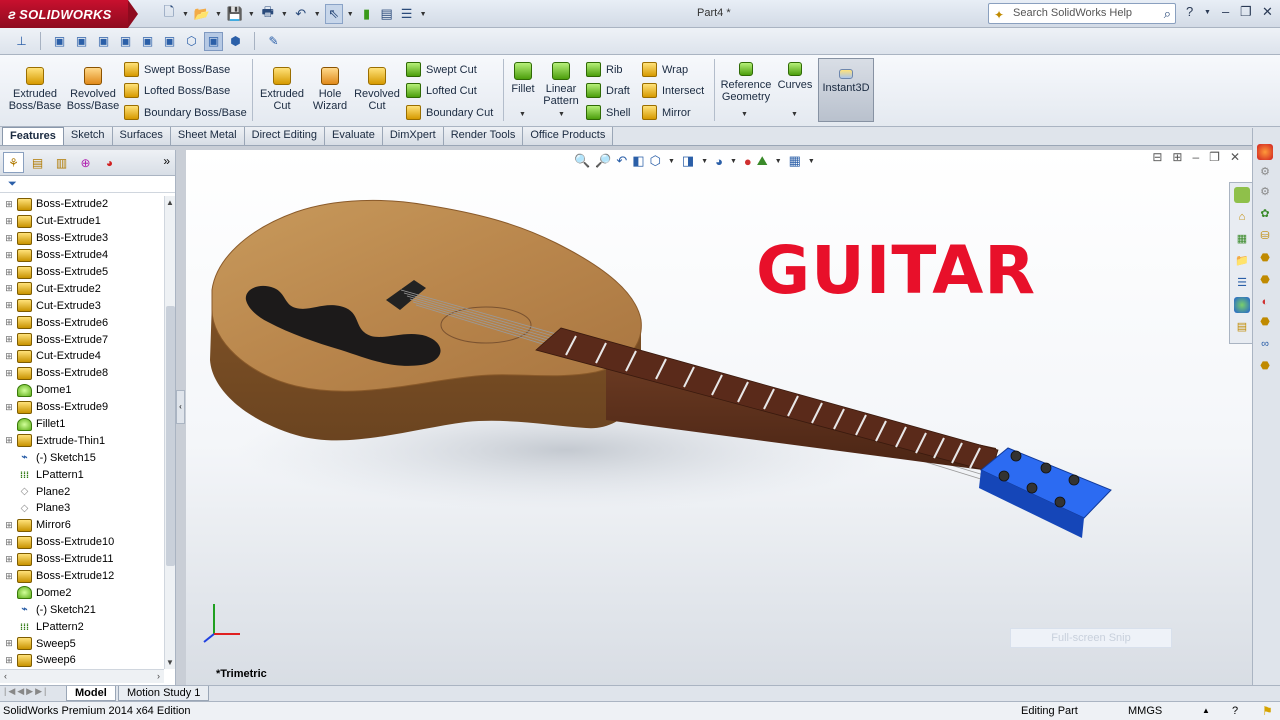 This screenshot has width=1280, height=720. What do you see at coordinates (1265, 302) in the screenshot?
I see `photoview-icon: ◐` at bounding box center [1265, 302].